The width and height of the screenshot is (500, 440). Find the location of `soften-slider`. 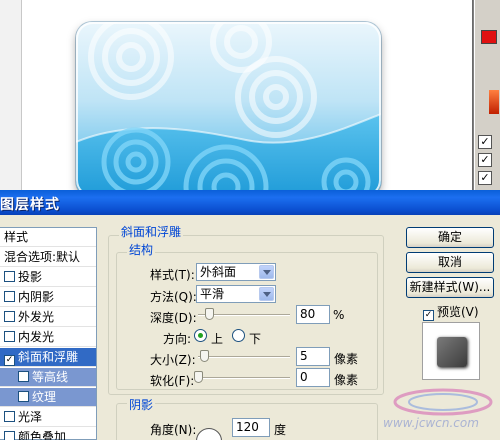

soften-slider is located at coordinates (242, 378).